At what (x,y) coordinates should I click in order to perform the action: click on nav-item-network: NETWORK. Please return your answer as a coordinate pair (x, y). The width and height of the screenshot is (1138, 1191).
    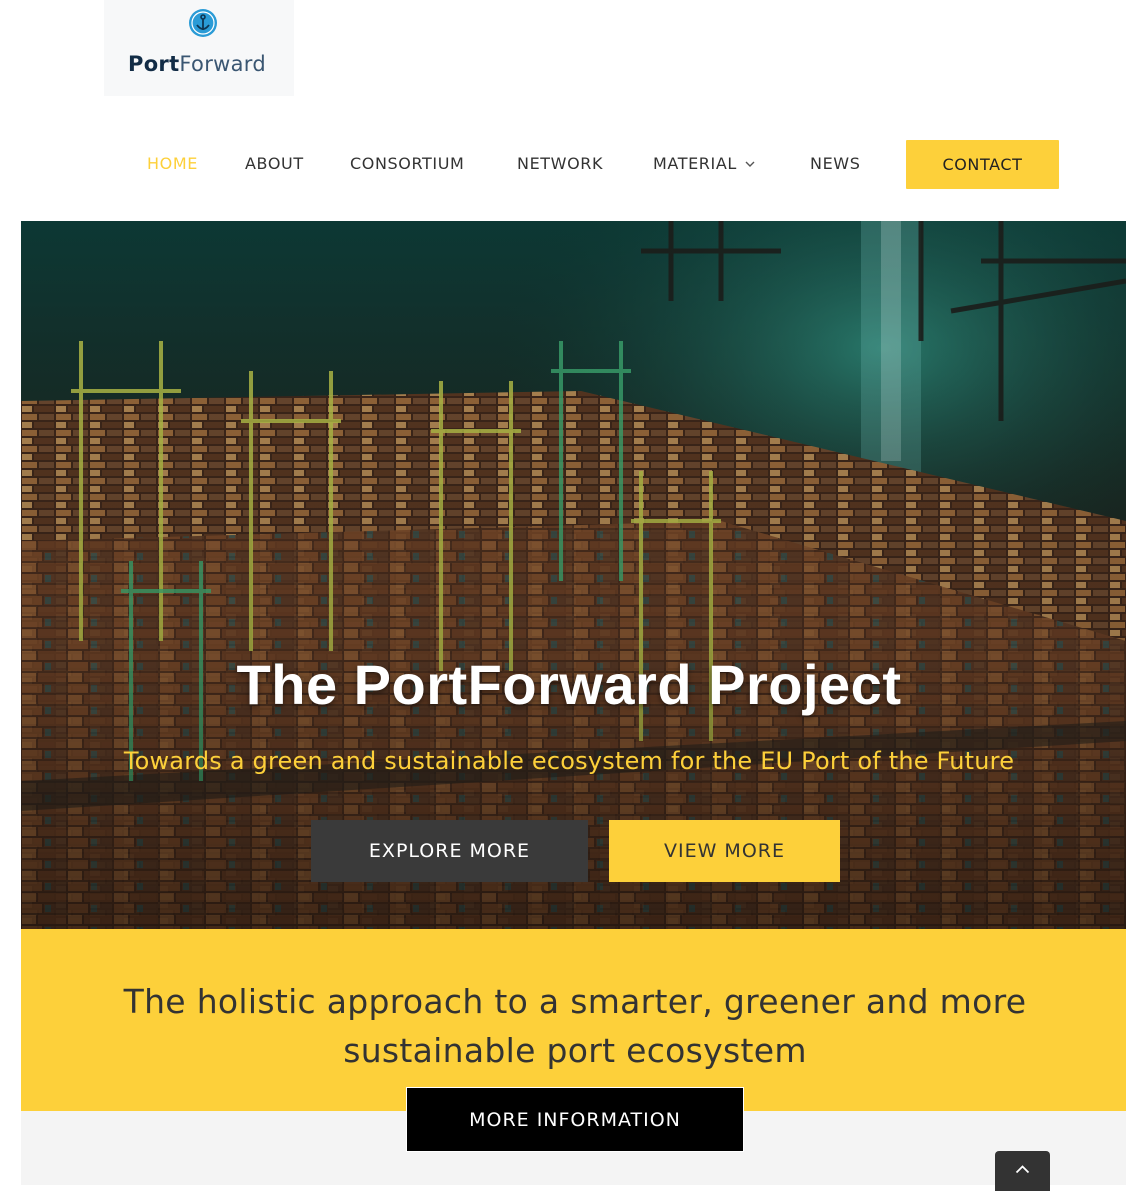
    Looking at the image, I should click on (560, 165).